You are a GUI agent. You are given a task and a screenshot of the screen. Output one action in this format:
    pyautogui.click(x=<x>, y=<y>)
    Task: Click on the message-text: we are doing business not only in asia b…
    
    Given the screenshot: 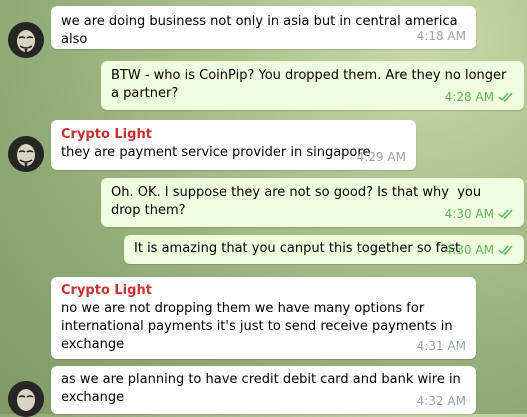 What is the action you would take?
    pyautogui.click(x=261, y=30)
    